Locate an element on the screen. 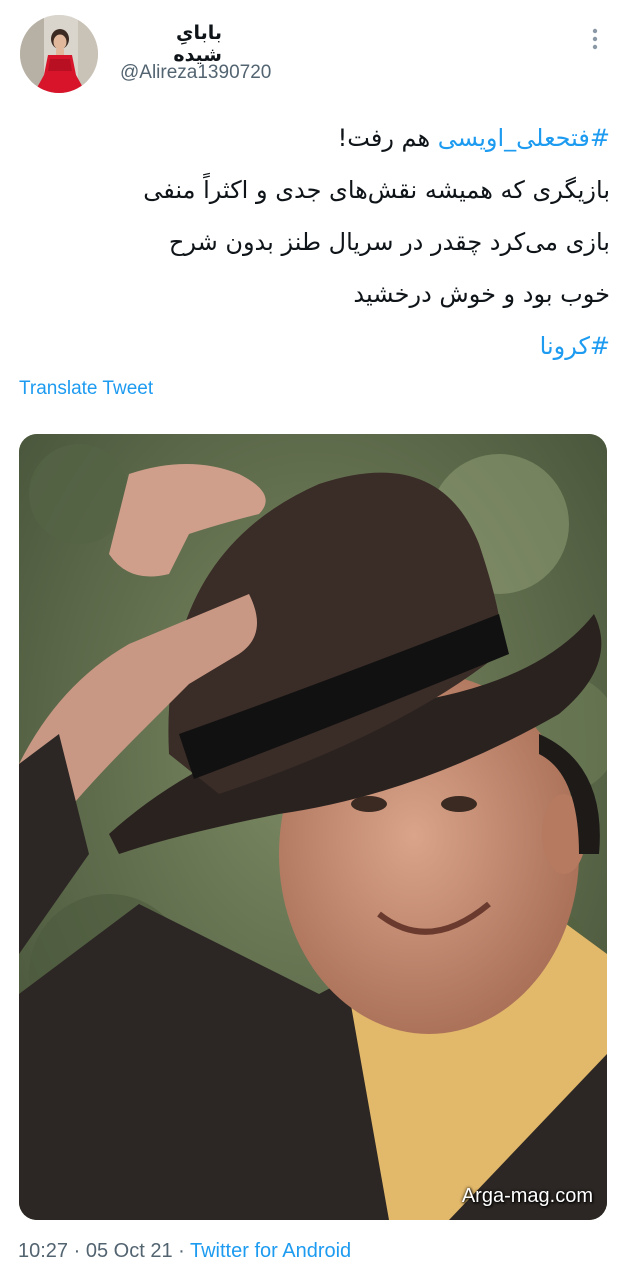 Image resolution: width=626 pixels, height=1280 pixels. tweet-line-3: بازی می‌کرد چقدر در سریال طنز بدون شرح is located at coordinates (389, 242).